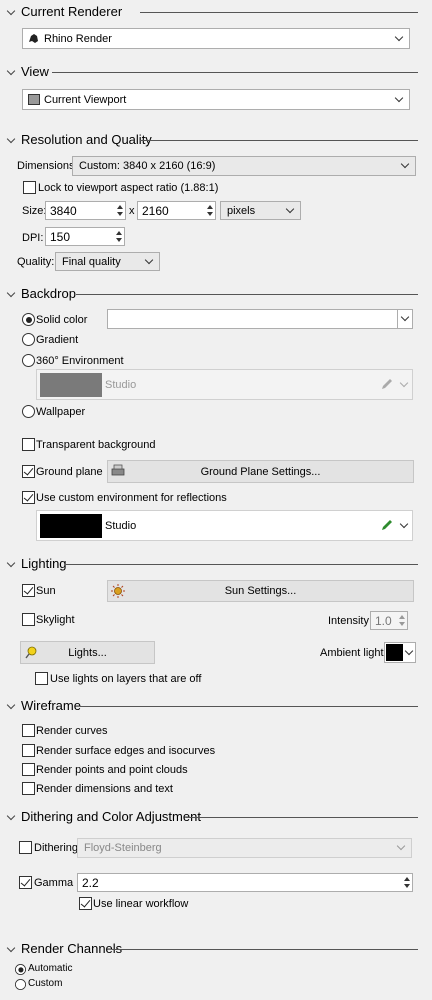 The height and width of the screenshot is (1000, 432). Describe the element at coordinates (141, 904) in the screenshot. I see `linear-workflow-label: Use linear workflow` at that location.